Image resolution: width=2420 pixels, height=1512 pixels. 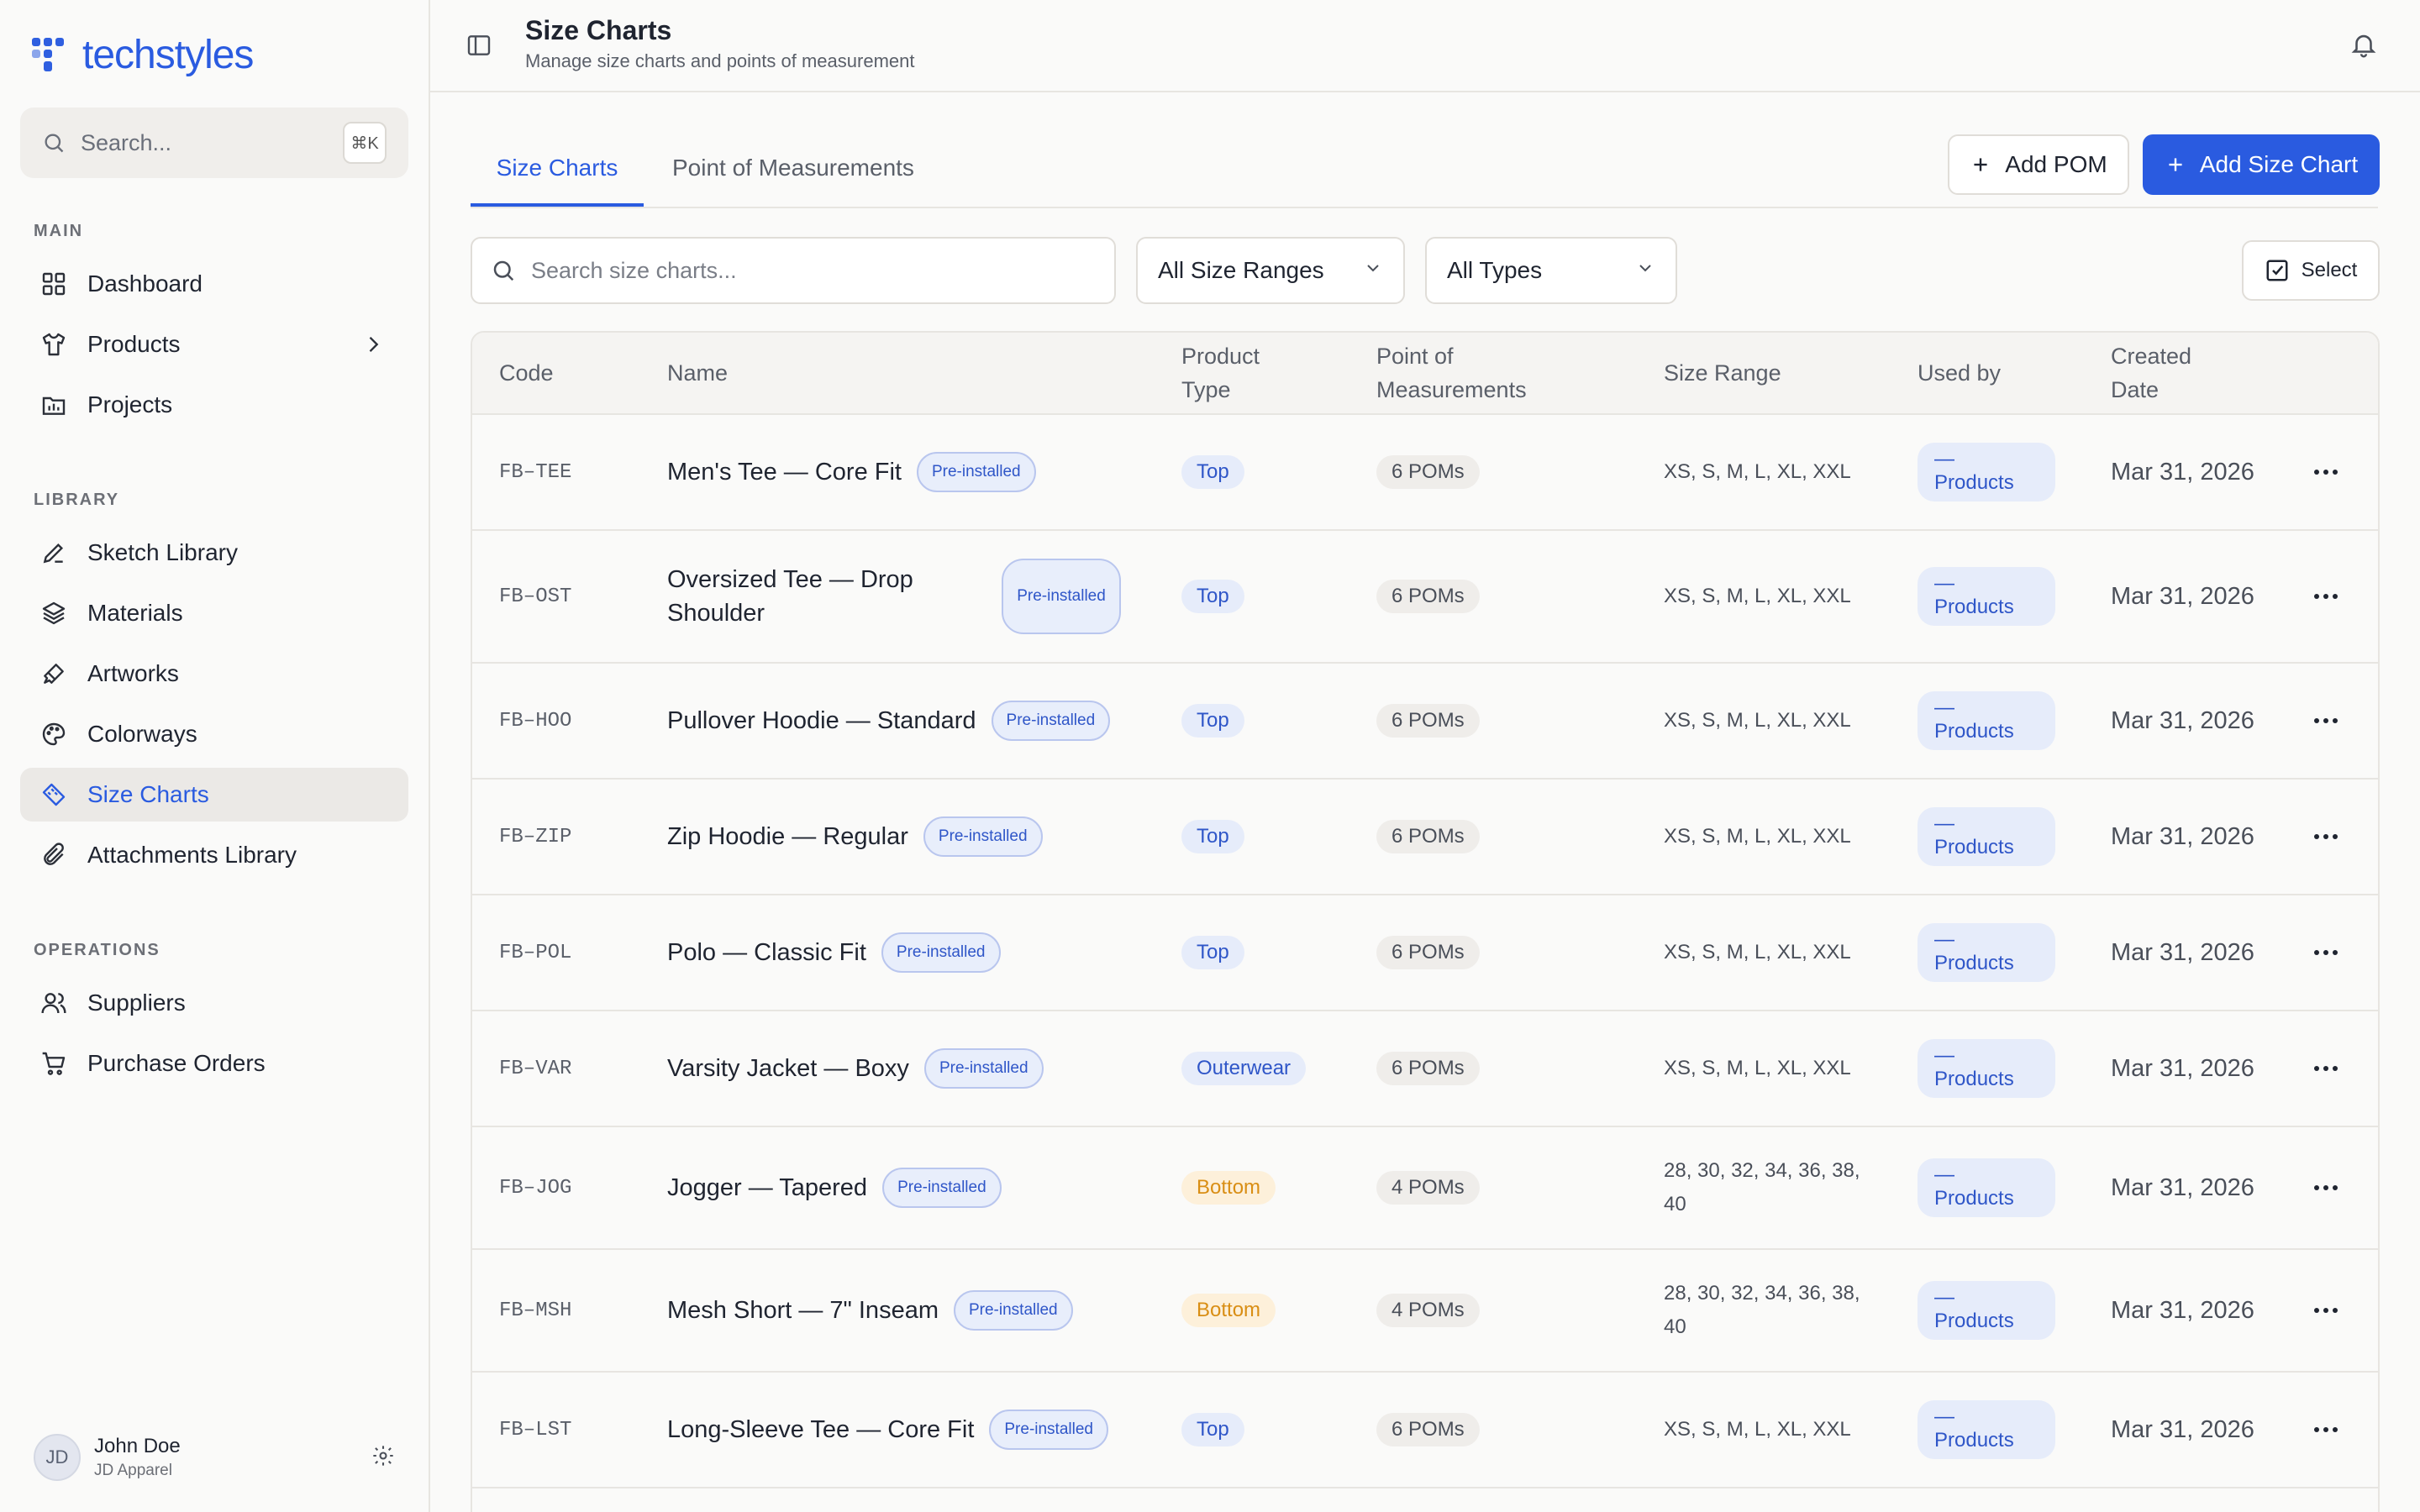 I want to click on sidebar-item-suppliers: Suppliers, so click(x=214, y=1003).